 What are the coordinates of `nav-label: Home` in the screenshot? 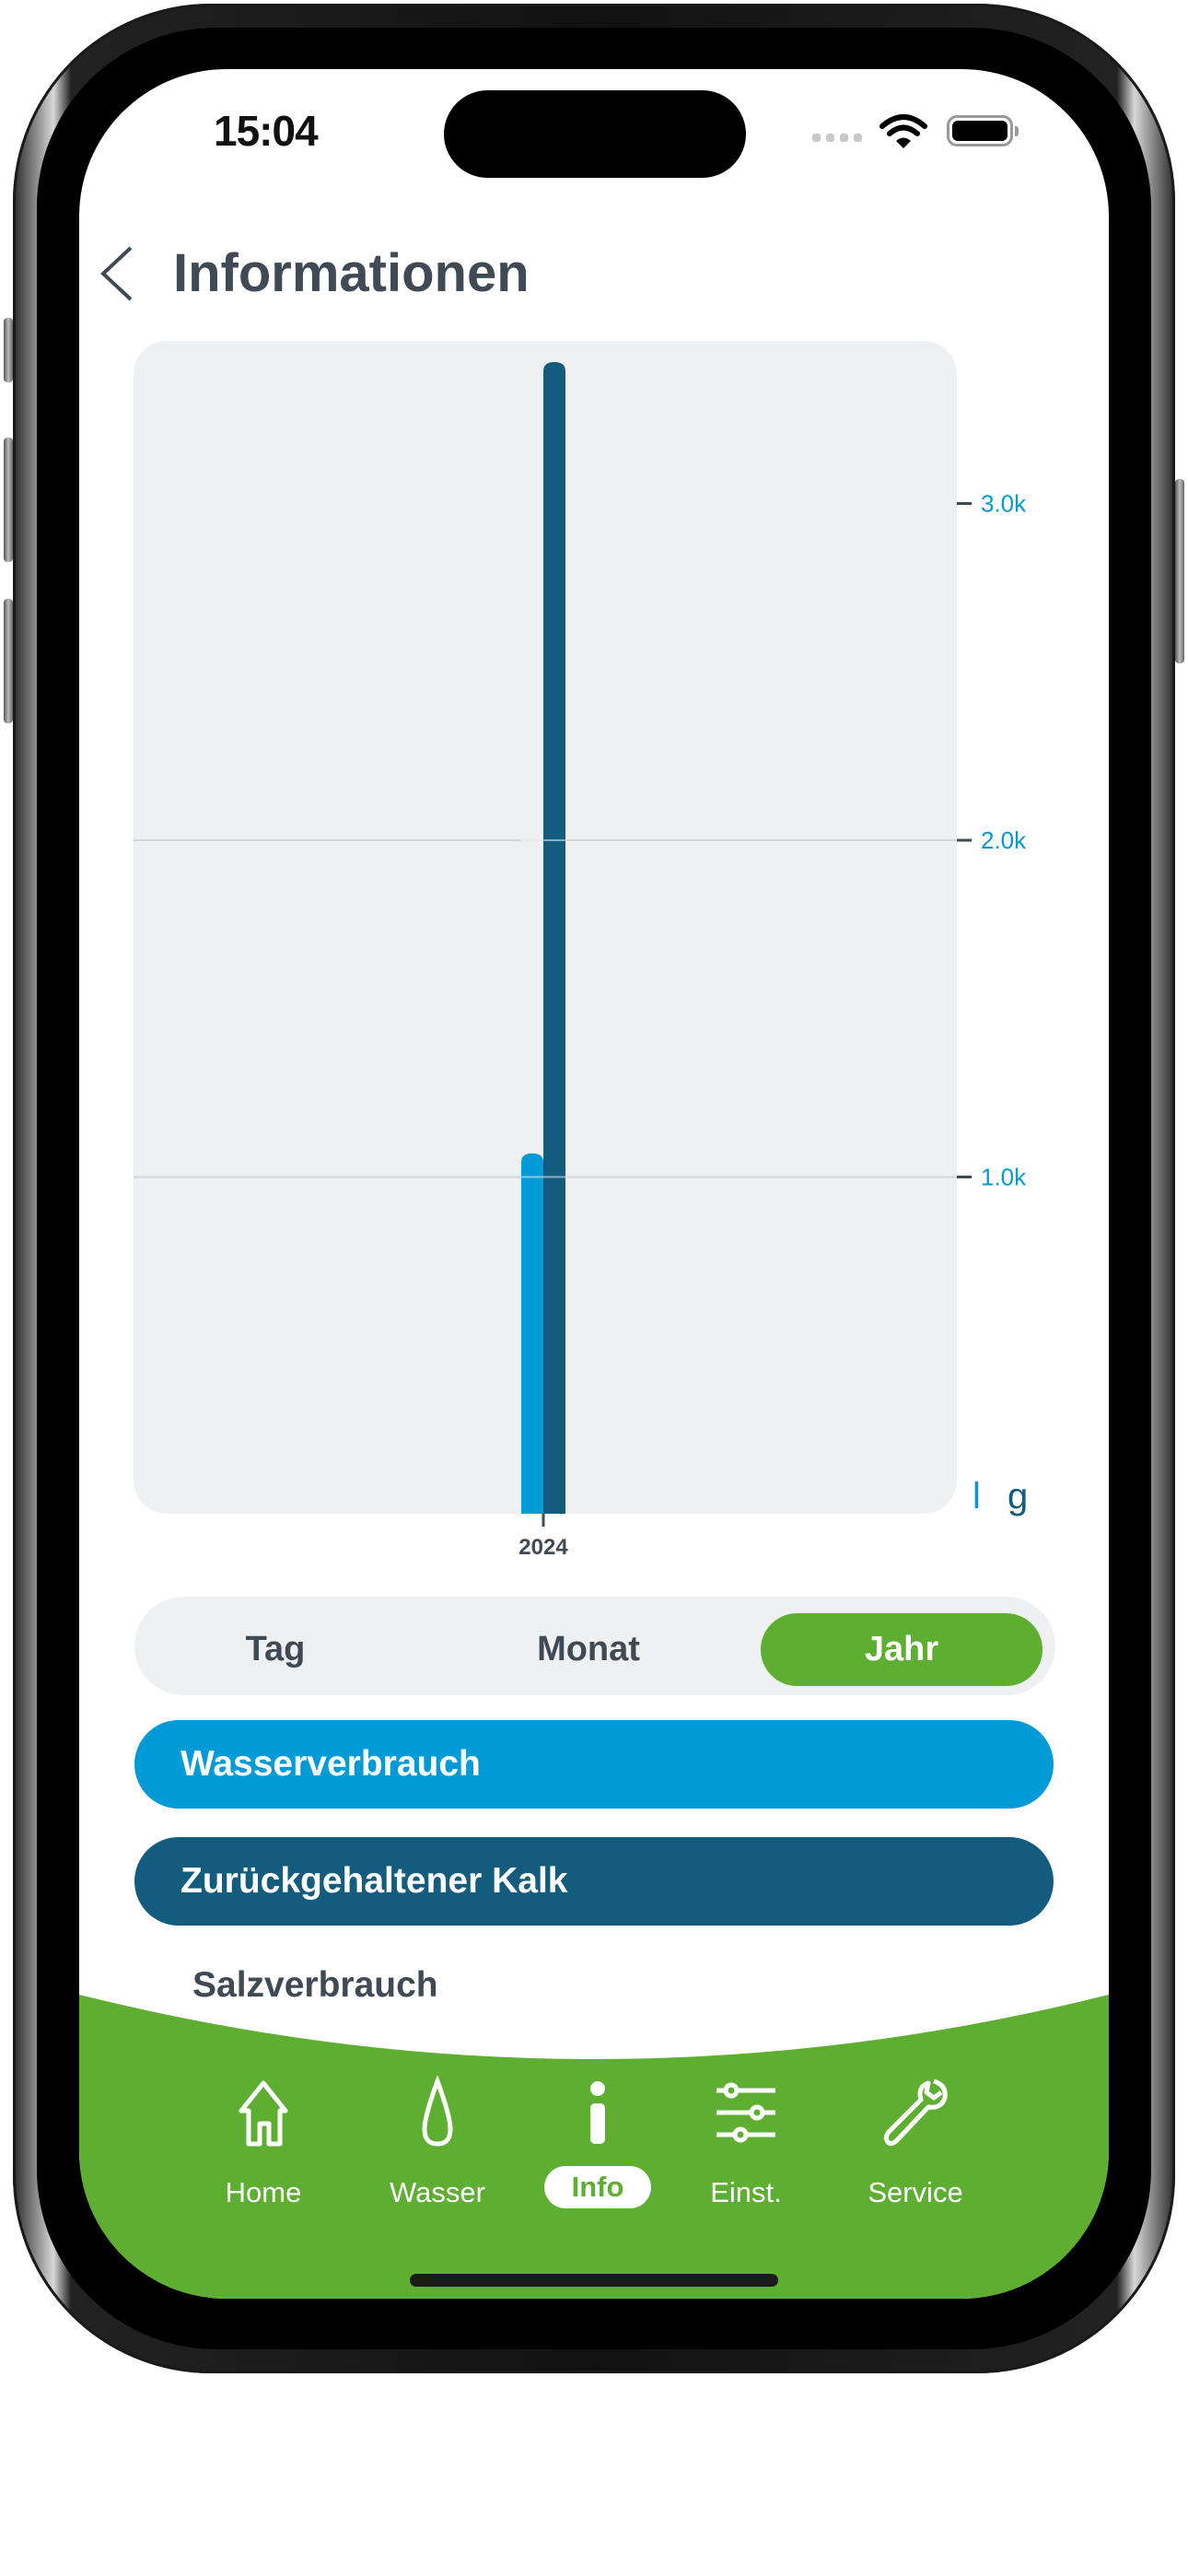 It's located at (263, 2192).